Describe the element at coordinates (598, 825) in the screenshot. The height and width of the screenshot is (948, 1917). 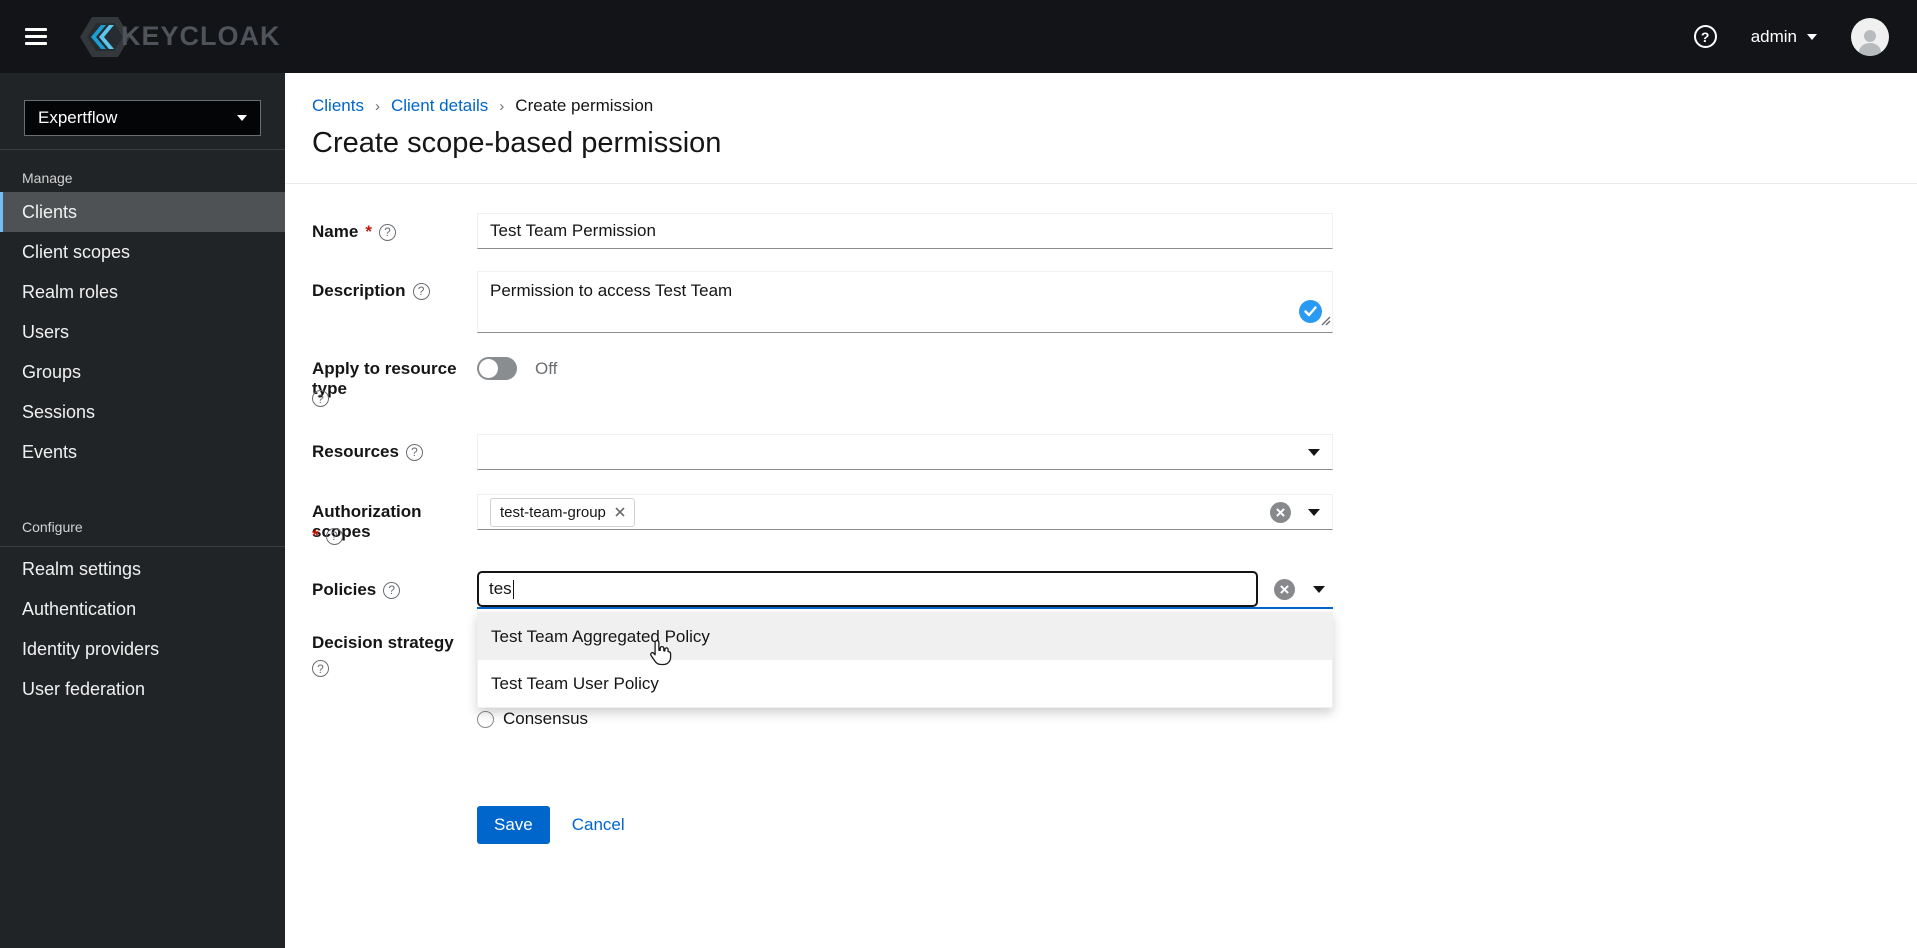
I see `cancel-button: Cancel` at that location.